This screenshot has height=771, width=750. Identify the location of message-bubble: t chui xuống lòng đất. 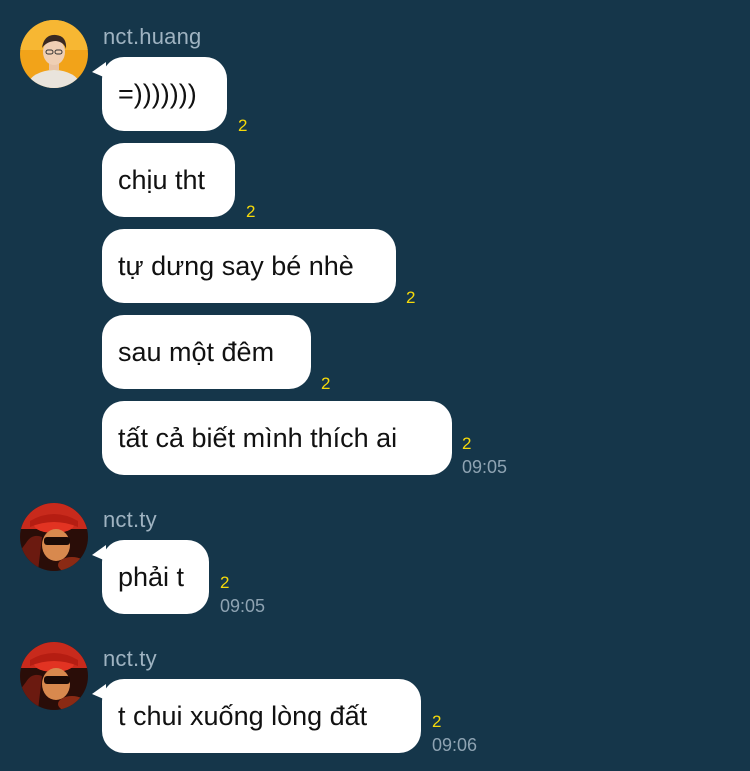
(261, 716).